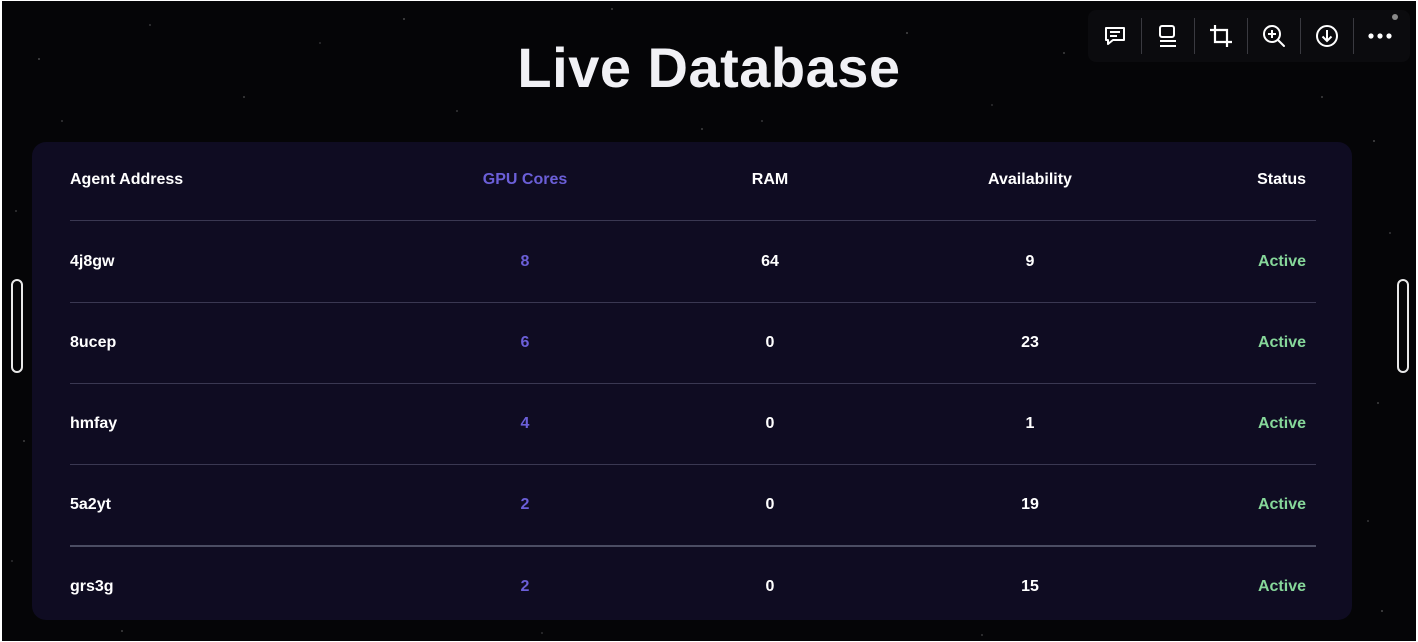  I want to click on column-header-status: Status, so click(1258, 180).